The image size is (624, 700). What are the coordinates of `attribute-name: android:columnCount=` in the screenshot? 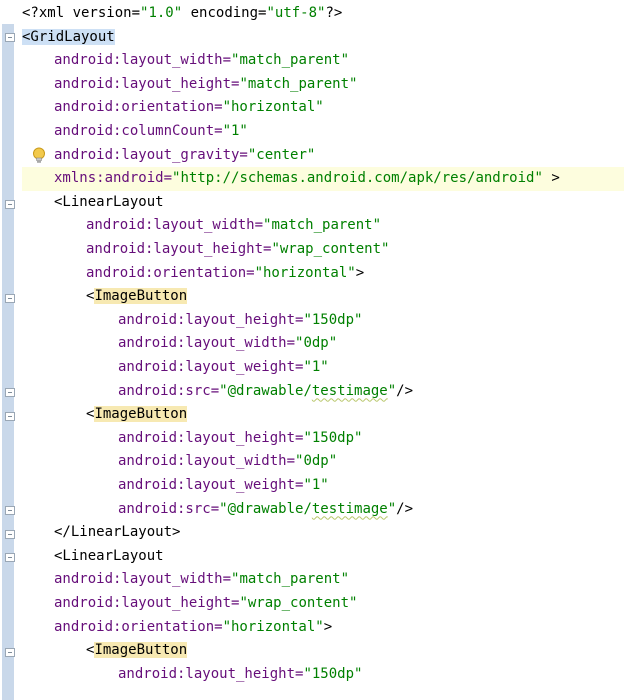 It's located at (138, 131).